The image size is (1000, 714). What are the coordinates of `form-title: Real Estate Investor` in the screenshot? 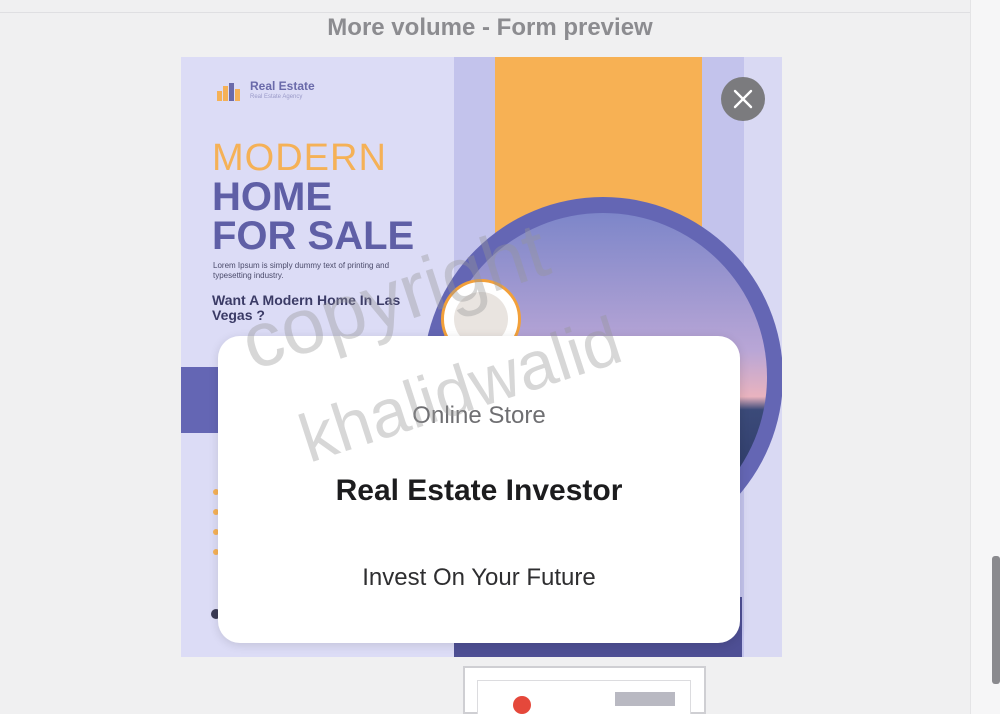 It's located at (479, 490).